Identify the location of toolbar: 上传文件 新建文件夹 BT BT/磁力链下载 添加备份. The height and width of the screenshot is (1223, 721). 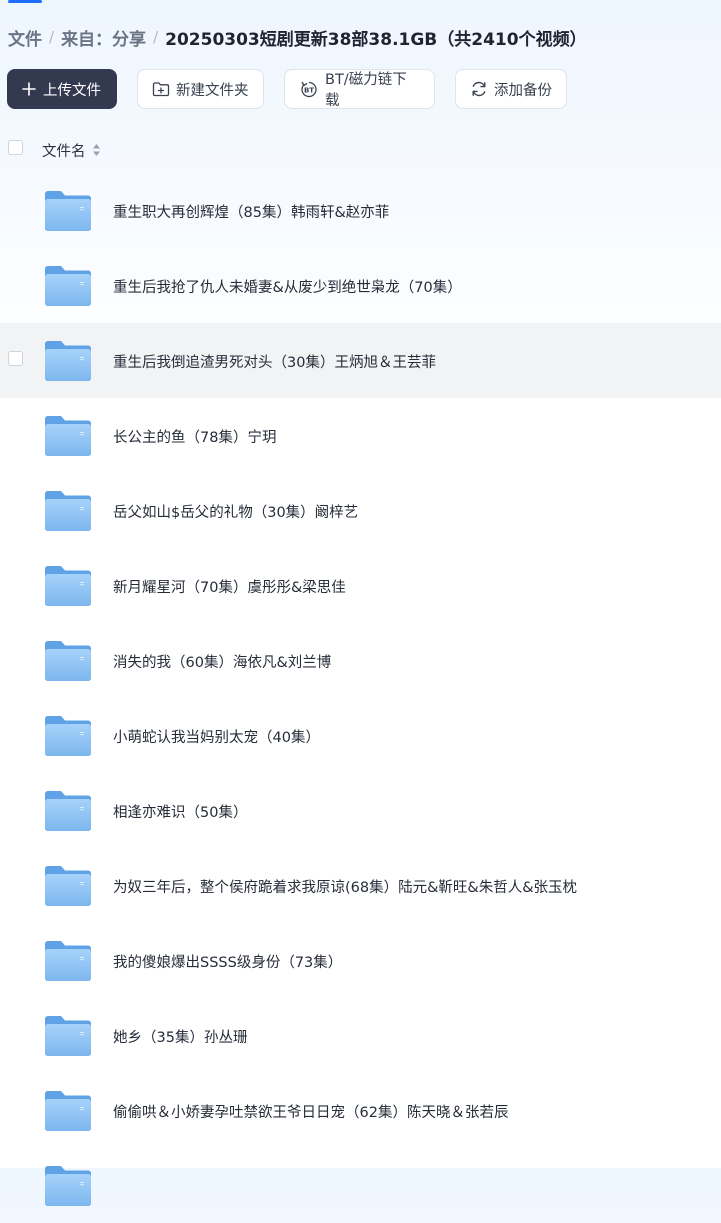
(297, 89).